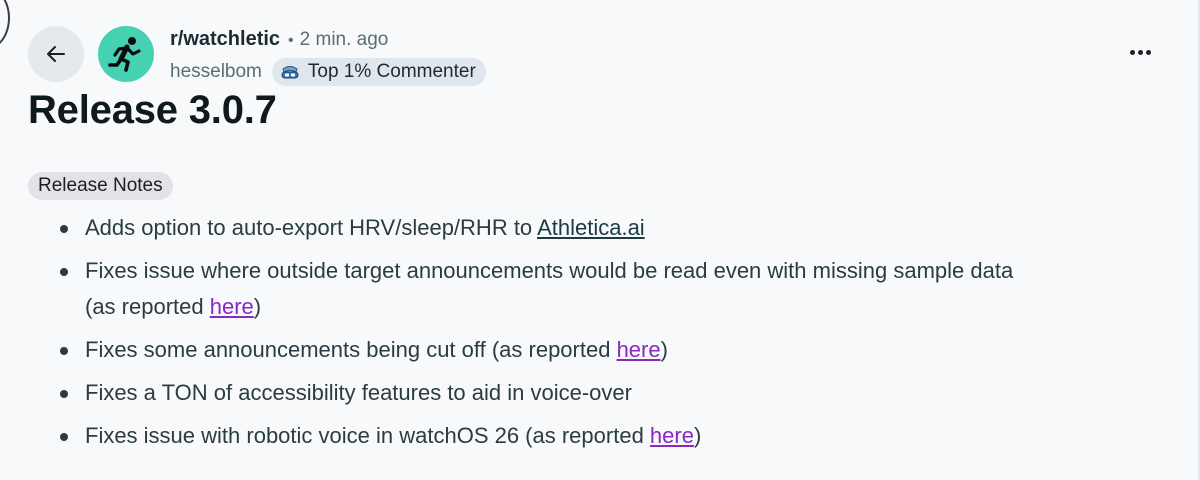 Image resolution: width=1200 pixels, height=480 pixels. I want to click on arrow-left-icon, so click(56, 54).